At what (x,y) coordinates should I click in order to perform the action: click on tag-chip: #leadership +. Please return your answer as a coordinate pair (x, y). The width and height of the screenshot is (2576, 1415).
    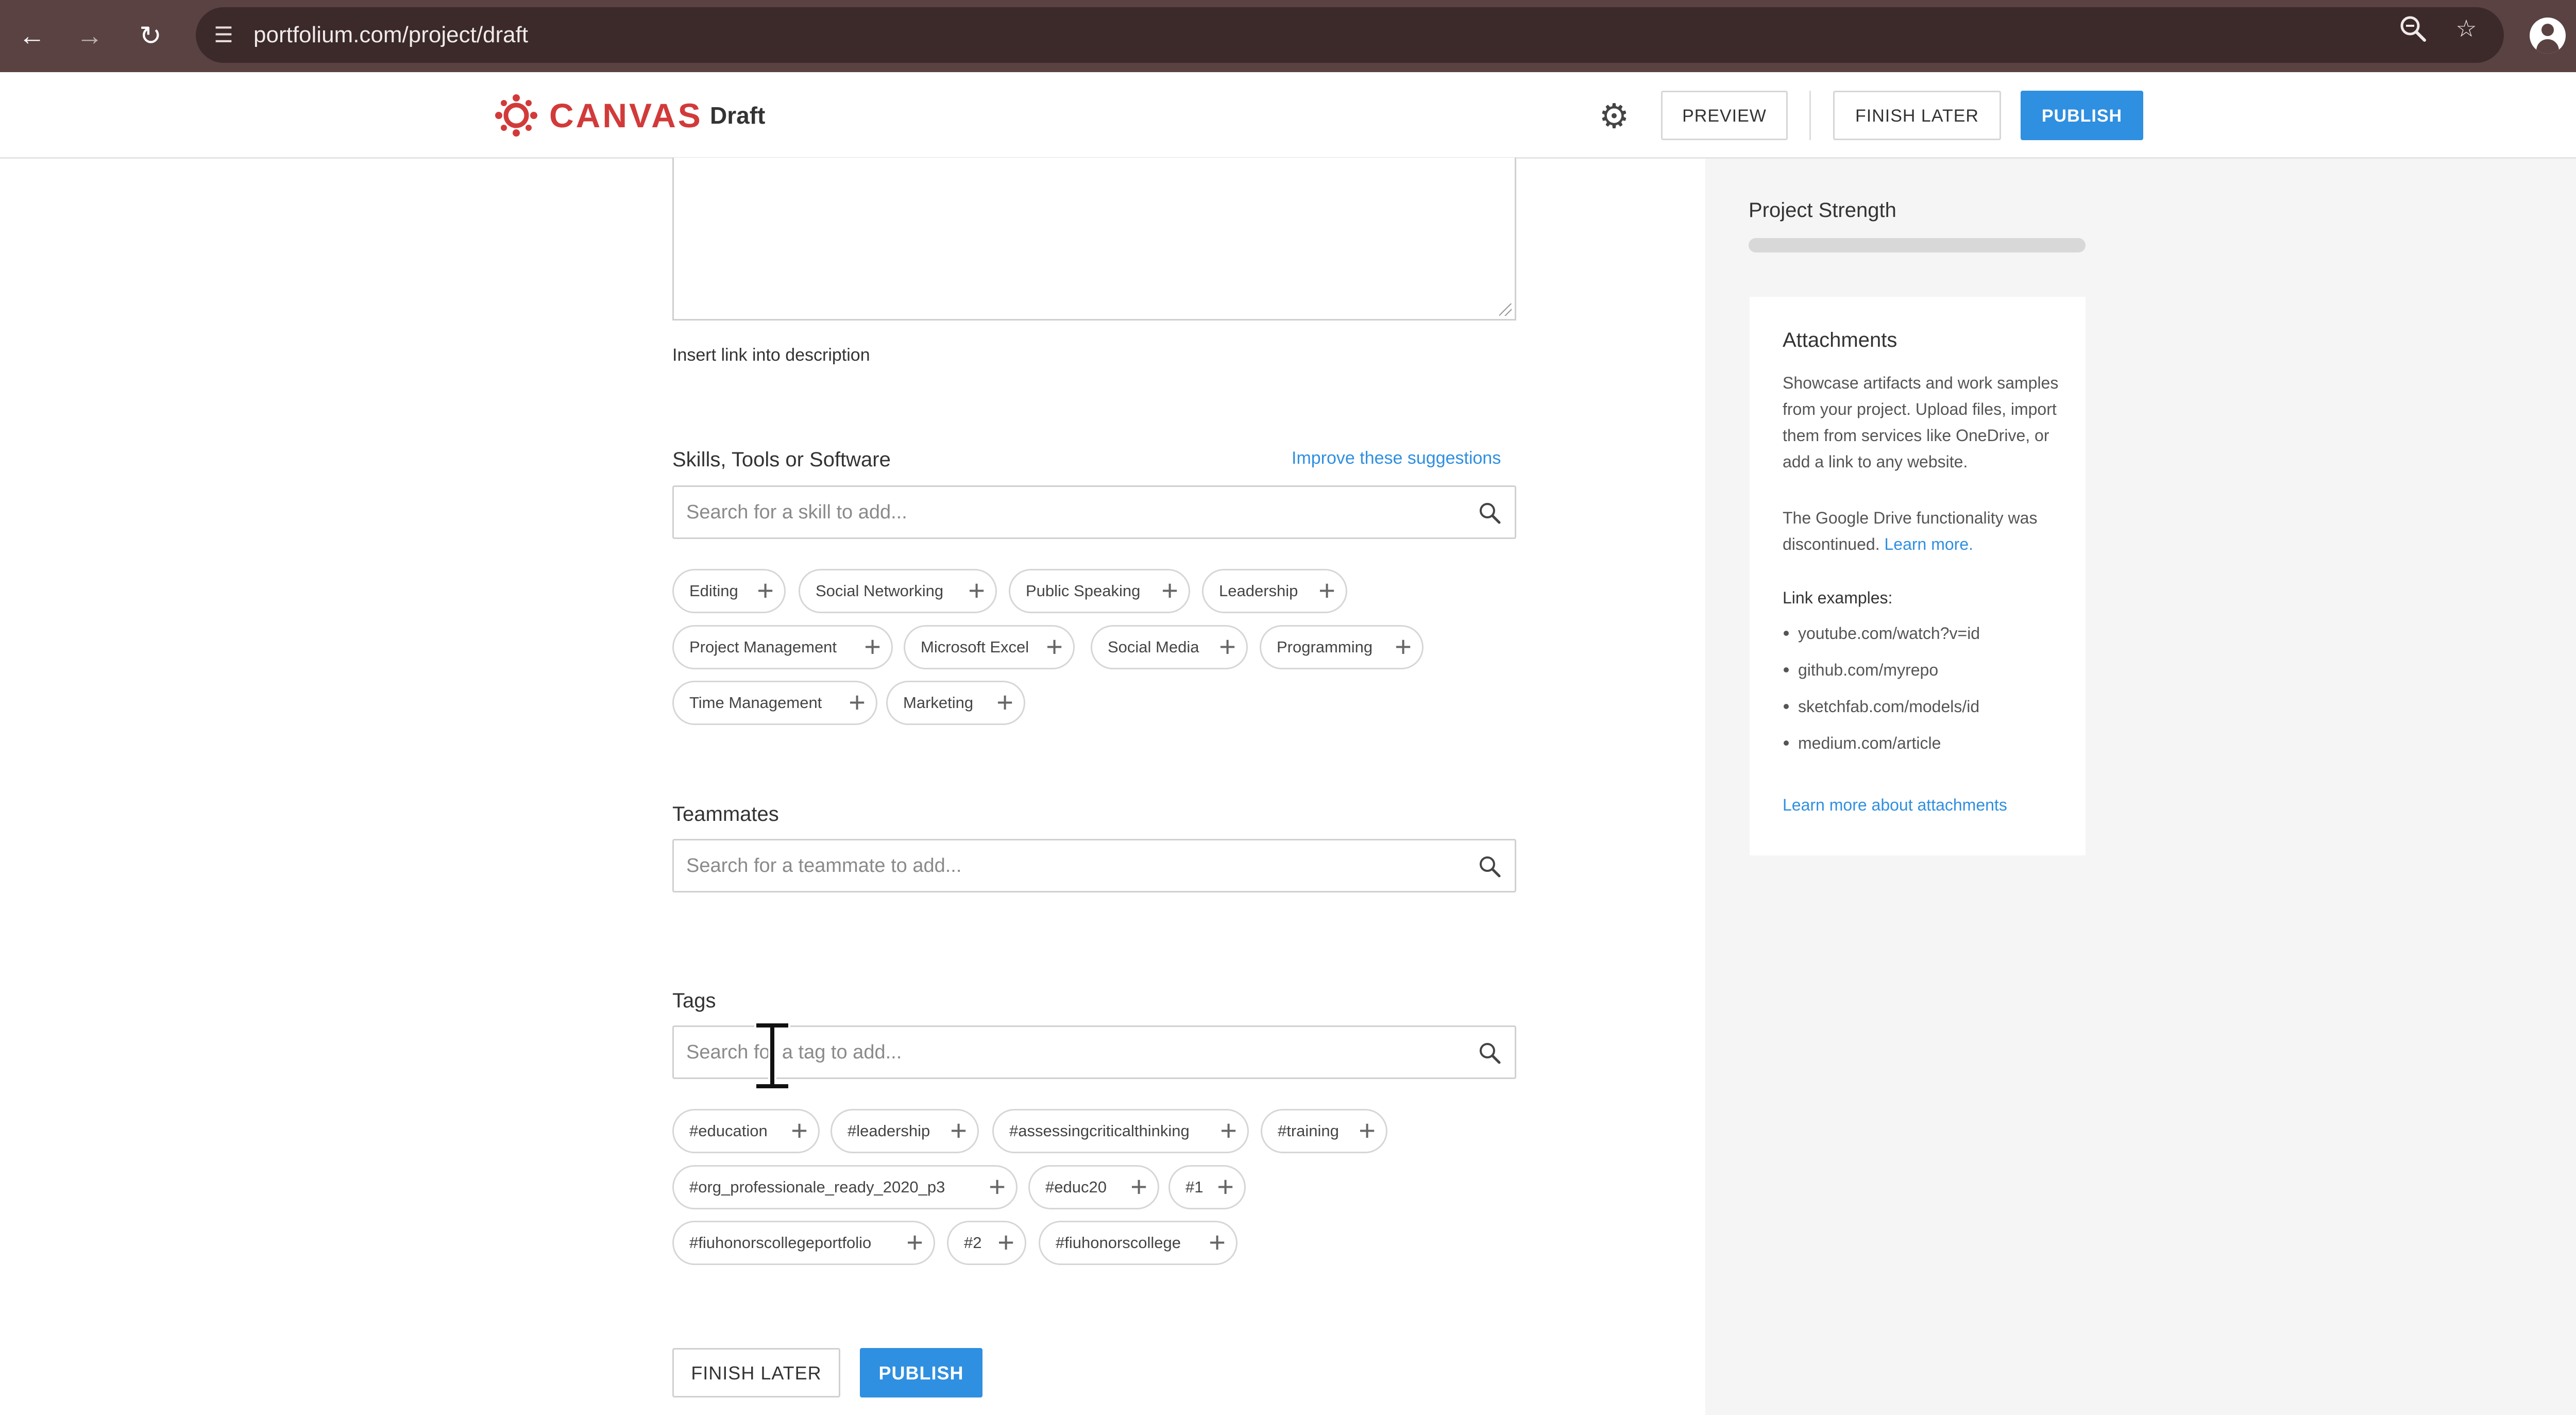
    Looking at the image, I should click on (905, 1131).